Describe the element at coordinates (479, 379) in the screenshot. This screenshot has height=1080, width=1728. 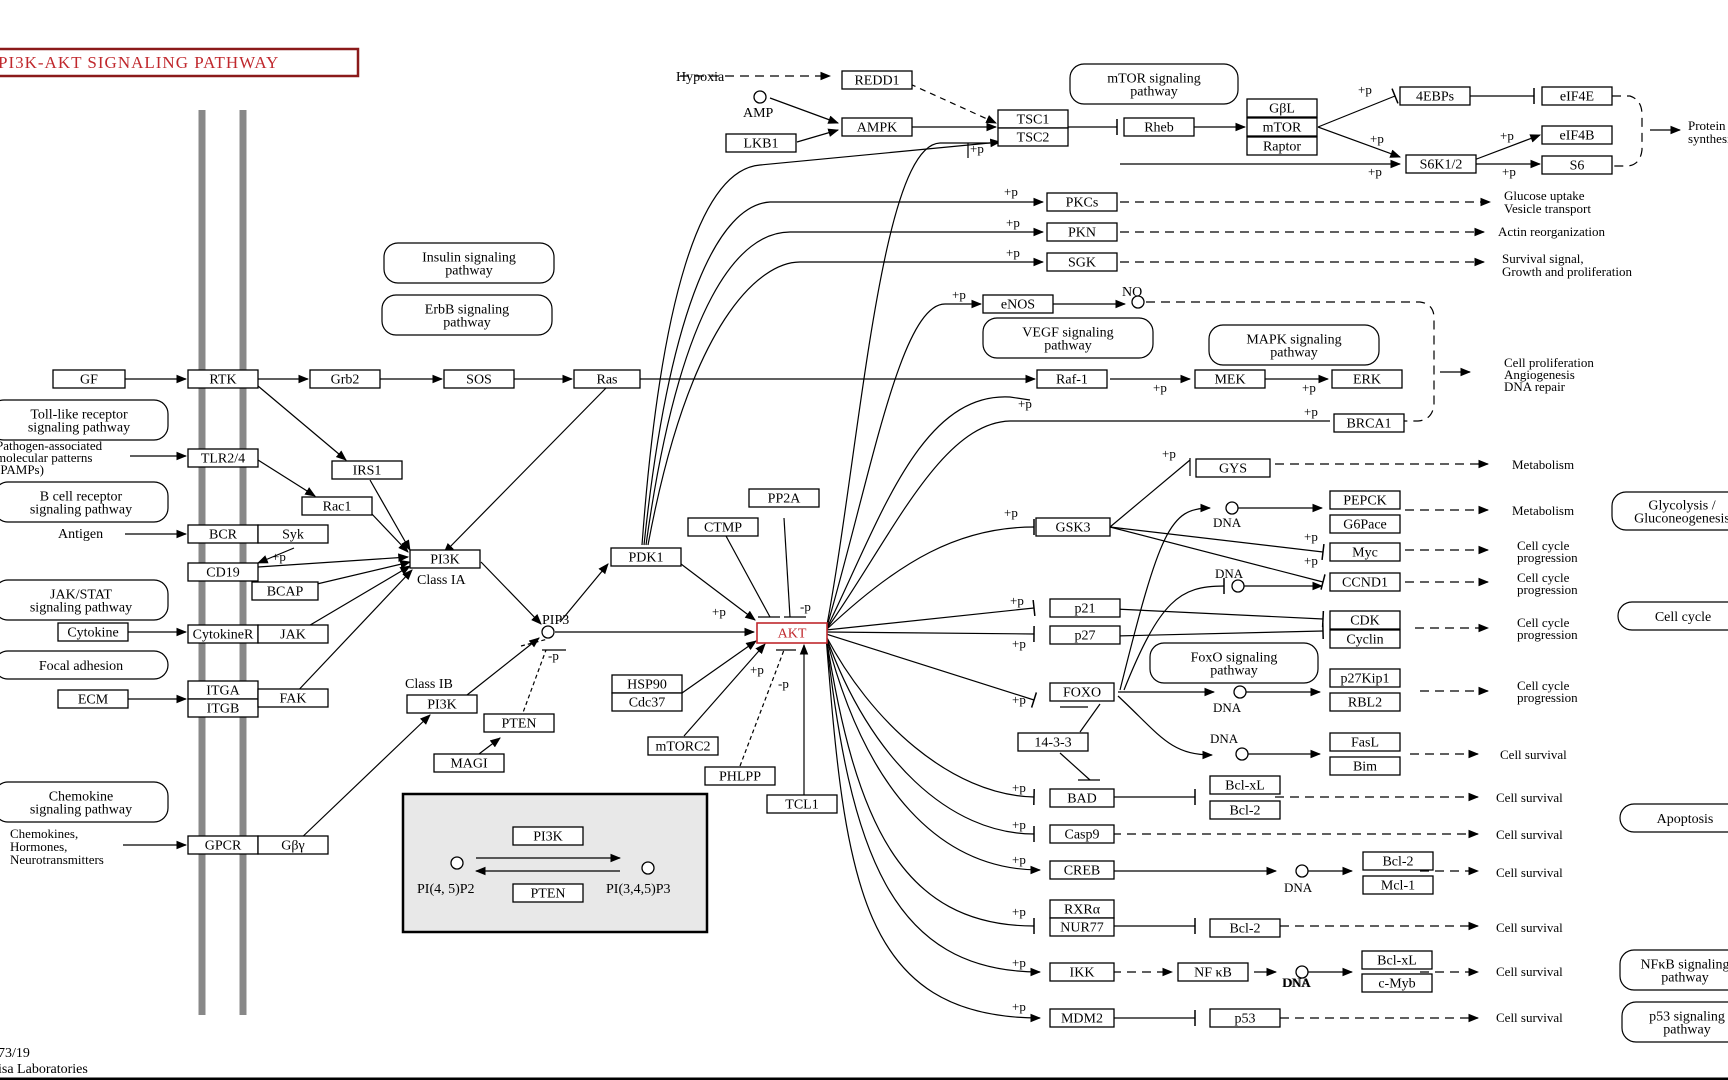
I see `gene-node-sos: SOS` at that location.